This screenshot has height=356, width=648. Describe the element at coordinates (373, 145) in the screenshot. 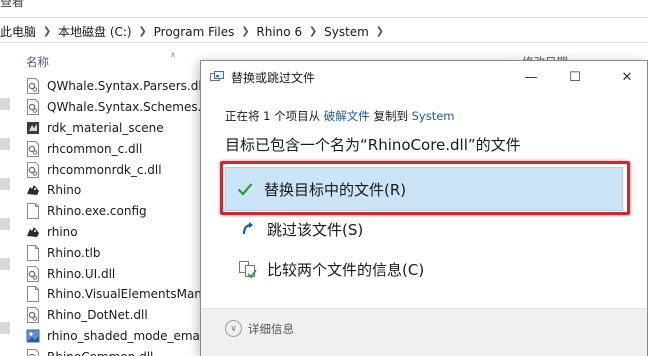

I see `conflict-heading: 目标已包含一个名为“RhinoCore.dll”的文件` at that location.